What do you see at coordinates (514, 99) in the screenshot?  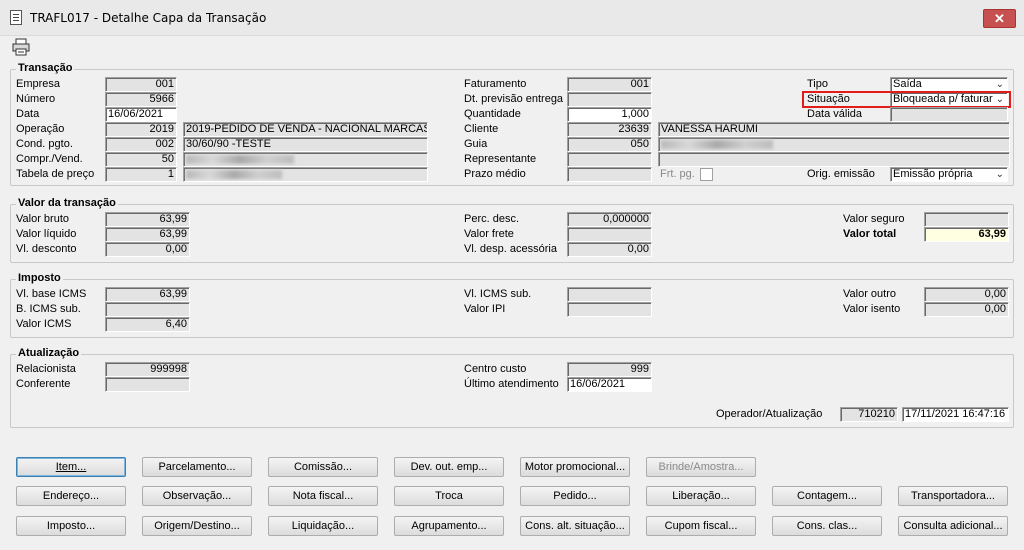 I see `dt-previsao-label: Dt. previsão entrega` at bounding box center [514, 99].